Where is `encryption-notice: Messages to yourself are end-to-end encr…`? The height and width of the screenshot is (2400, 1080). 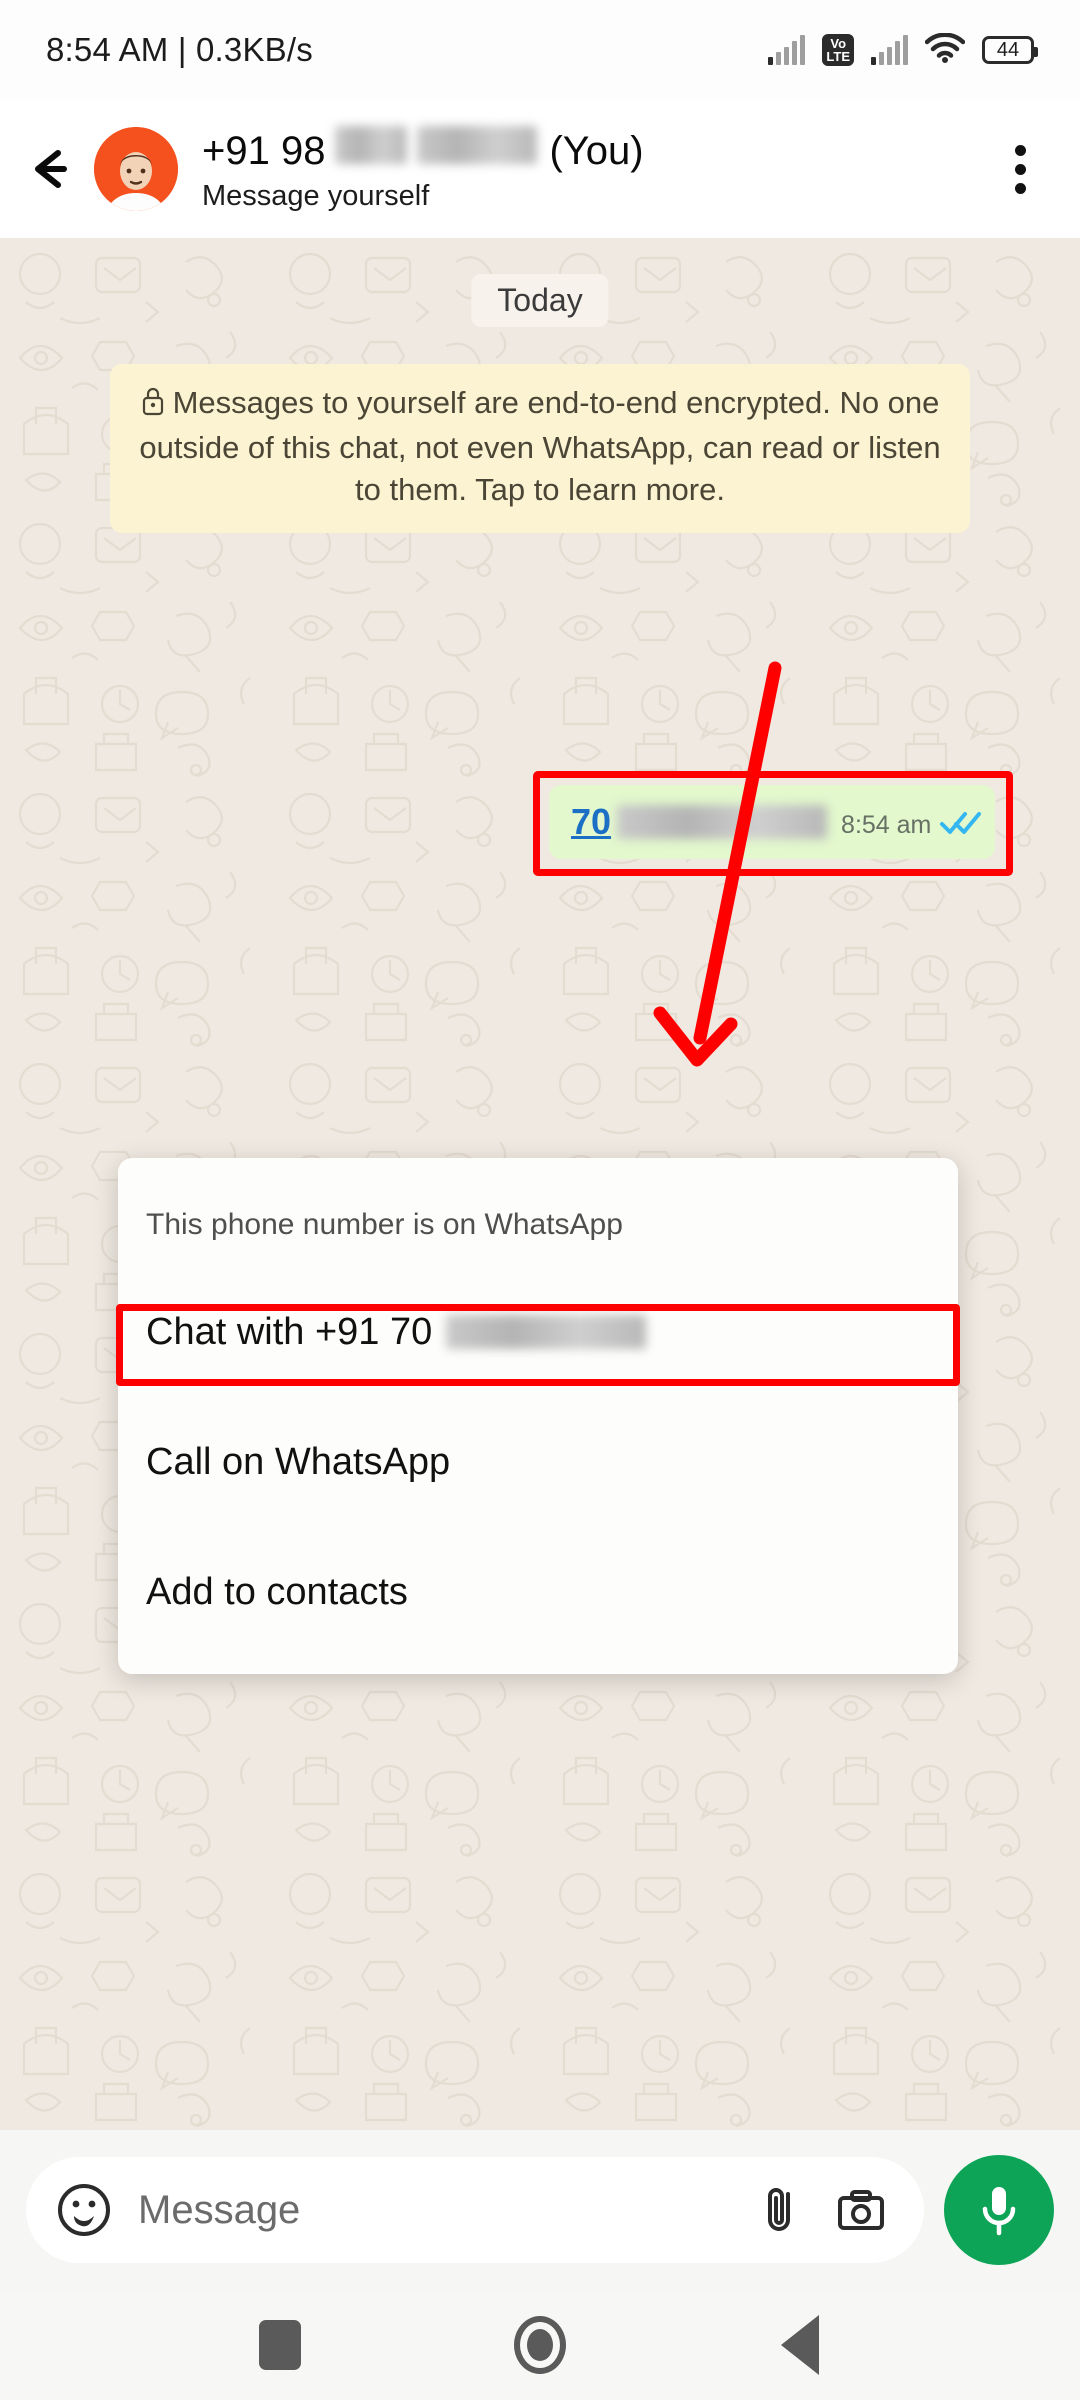 encryption-notice: Messages to yourself are end-to-end encr… is located at coordinates (540, 448).